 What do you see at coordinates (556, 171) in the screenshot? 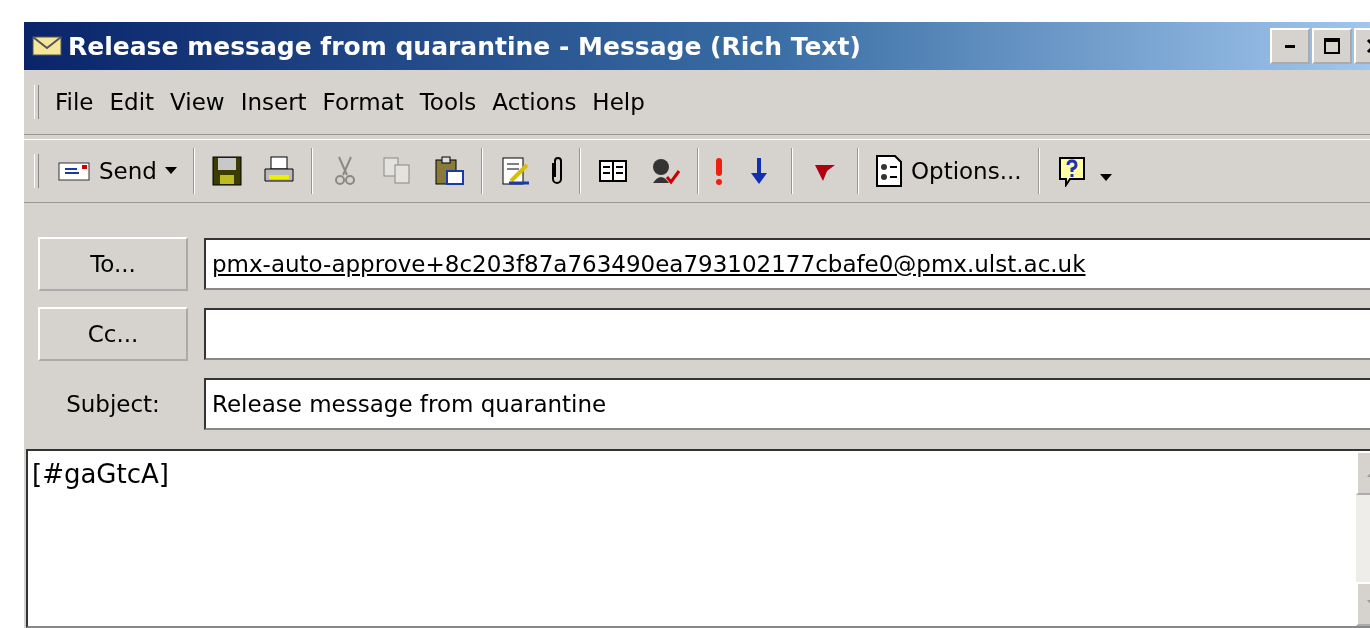
I see `paperclip-icon` at bounding box center [556, 171].